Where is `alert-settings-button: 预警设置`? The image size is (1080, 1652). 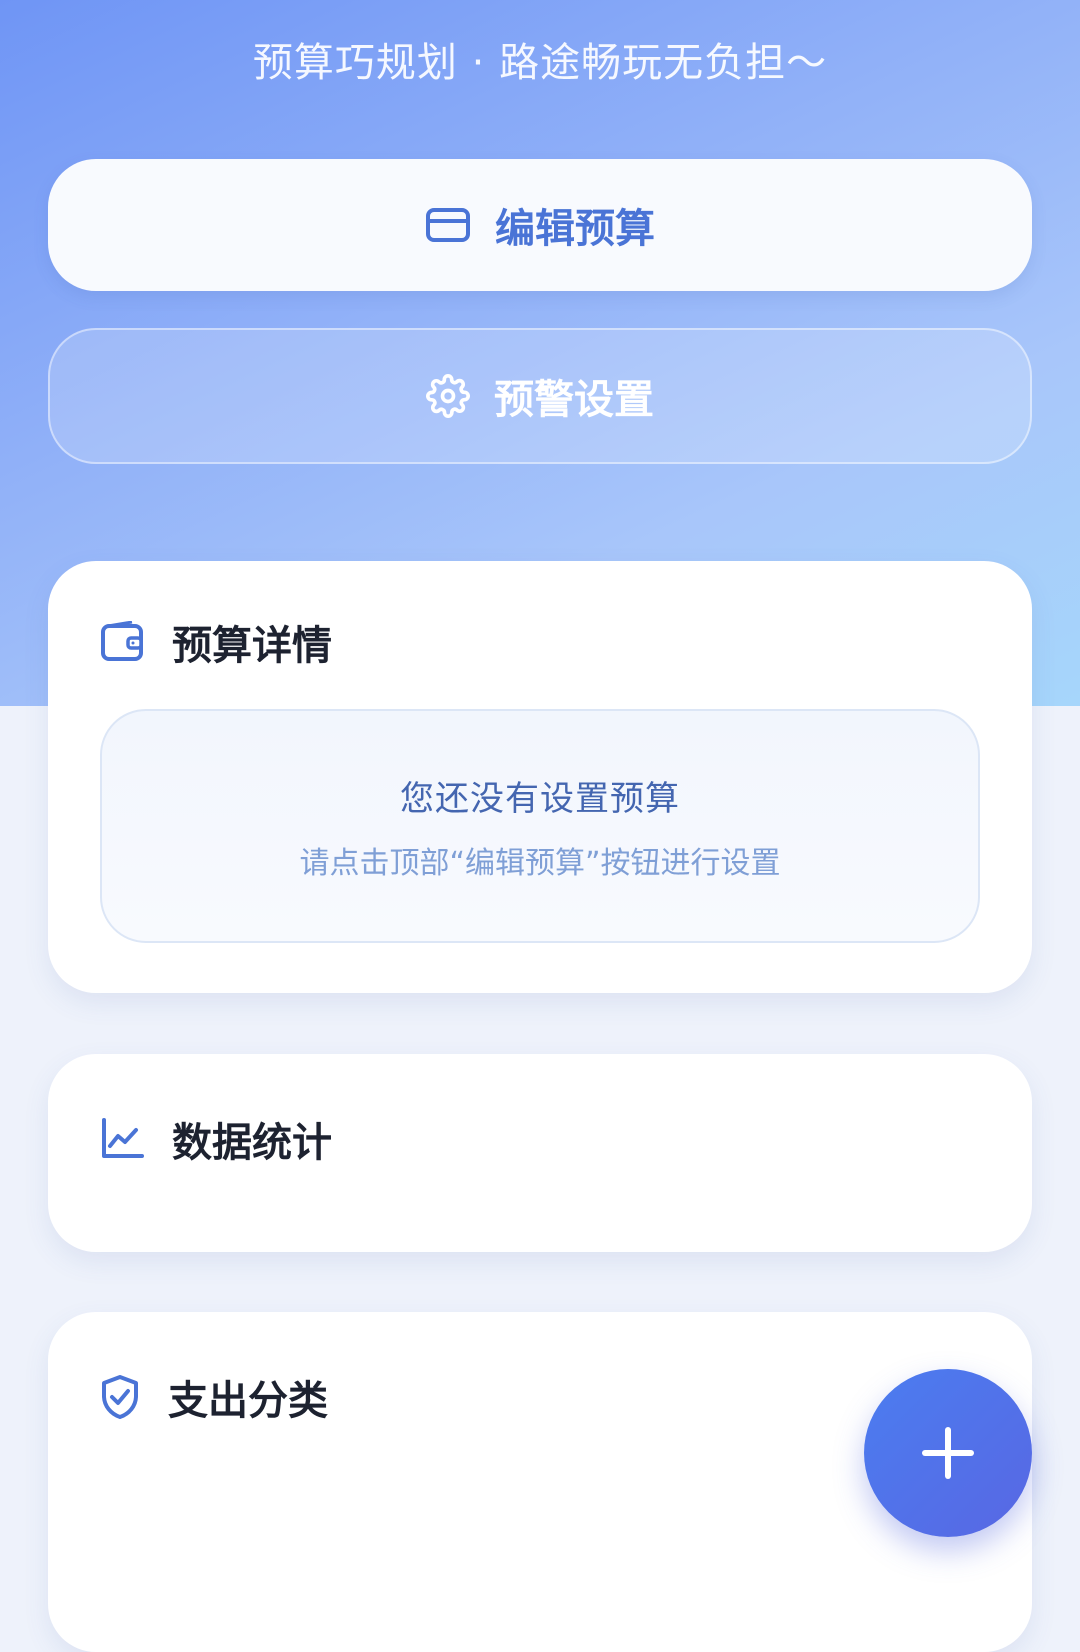 alert-settings-button: 预警设置 is located at coordinates (540, 396).